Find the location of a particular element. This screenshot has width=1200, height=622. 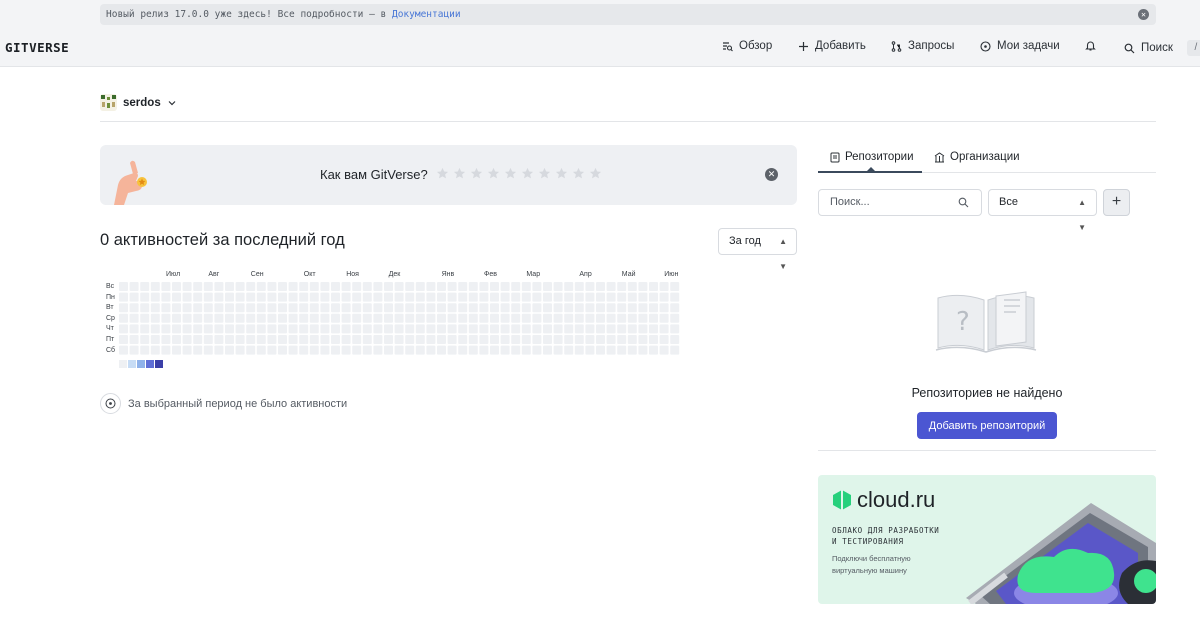

nav-overview: Обзор is located at coordinates (747, 46).